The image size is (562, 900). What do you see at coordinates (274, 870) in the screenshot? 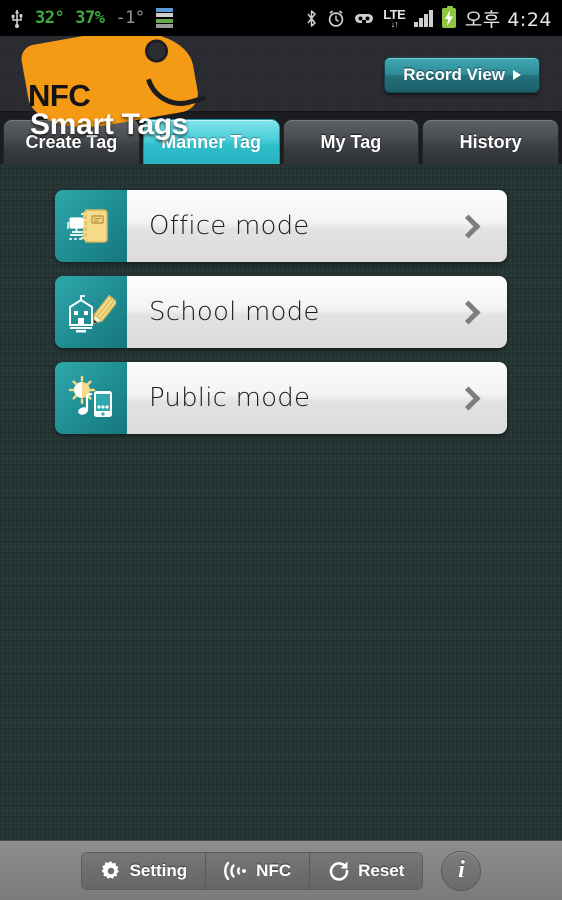
I see `nfc-label: NFC` at bounding box center [274, 870].